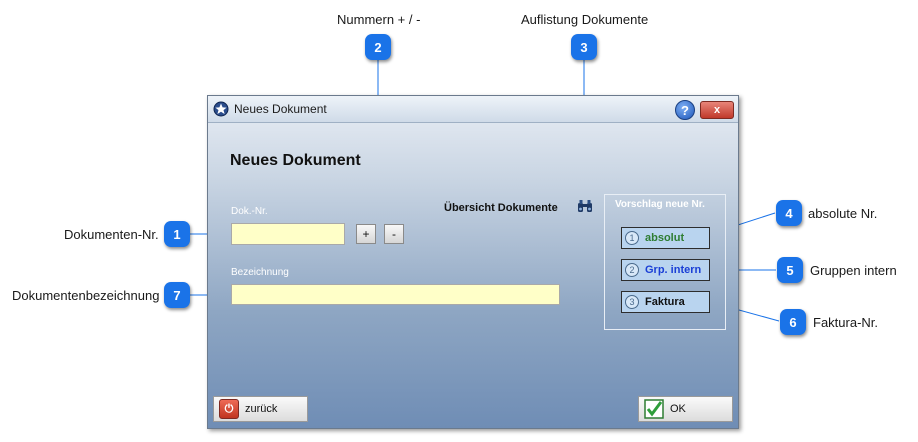 The height and width of the screenshot is (442, 918). I want to click on window-title: Neues Dokument, so click(280, 109).